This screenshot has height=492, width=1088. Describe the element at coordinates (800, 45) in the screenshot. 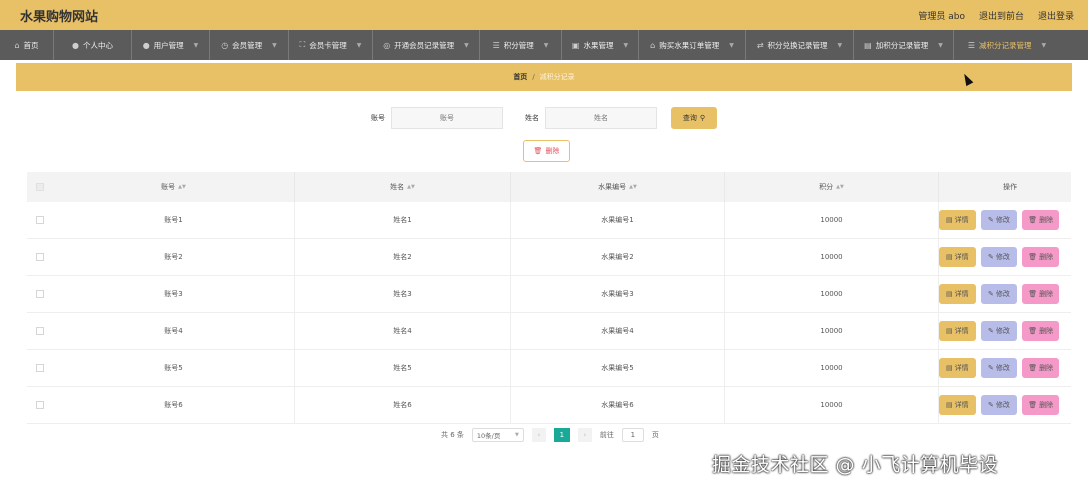

I see `nav-item-points-exchange: ⇄ 积分兑换记录管理 ▼` at that location.